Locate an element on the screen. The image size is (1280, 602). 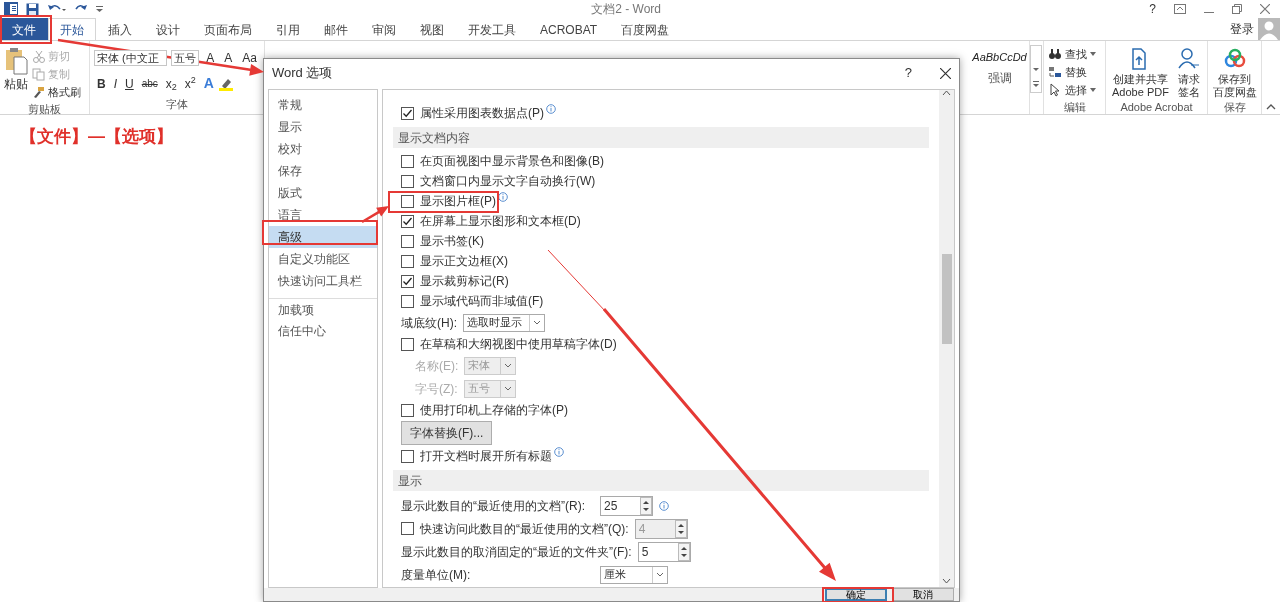
ribbon-tab: 页面布局 is located at coordinates (228, 29).